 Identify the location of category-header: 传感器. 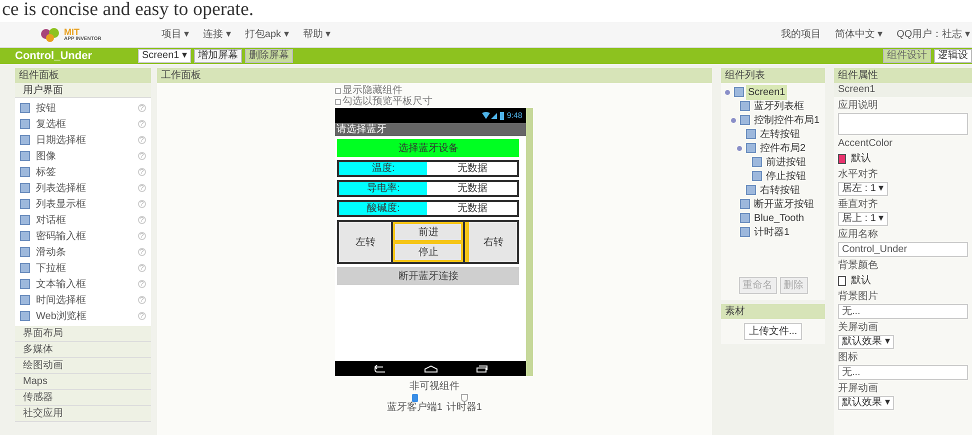
(83, 398).